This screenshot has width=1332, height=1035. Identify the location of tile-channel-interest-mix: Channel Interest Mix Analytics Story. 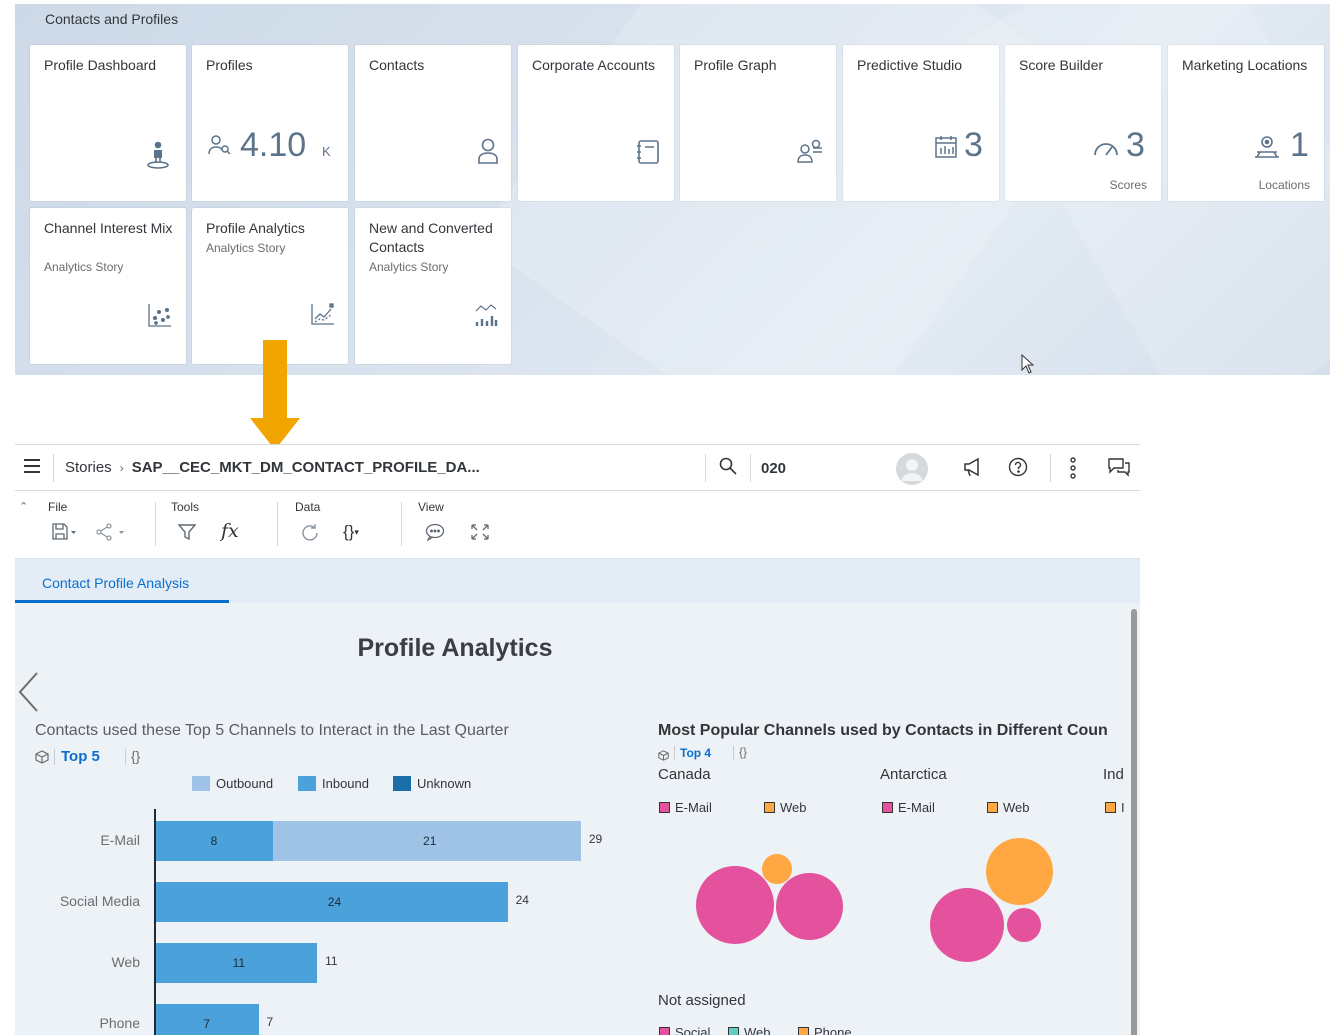
(108, 286).